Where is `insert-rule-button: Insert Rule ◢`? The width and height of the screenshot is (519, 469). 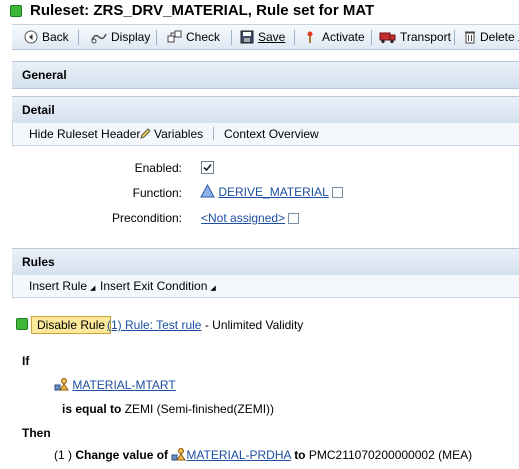 insert-rule-button: Insert Rule ◢ is located at coordinates (62, 286).